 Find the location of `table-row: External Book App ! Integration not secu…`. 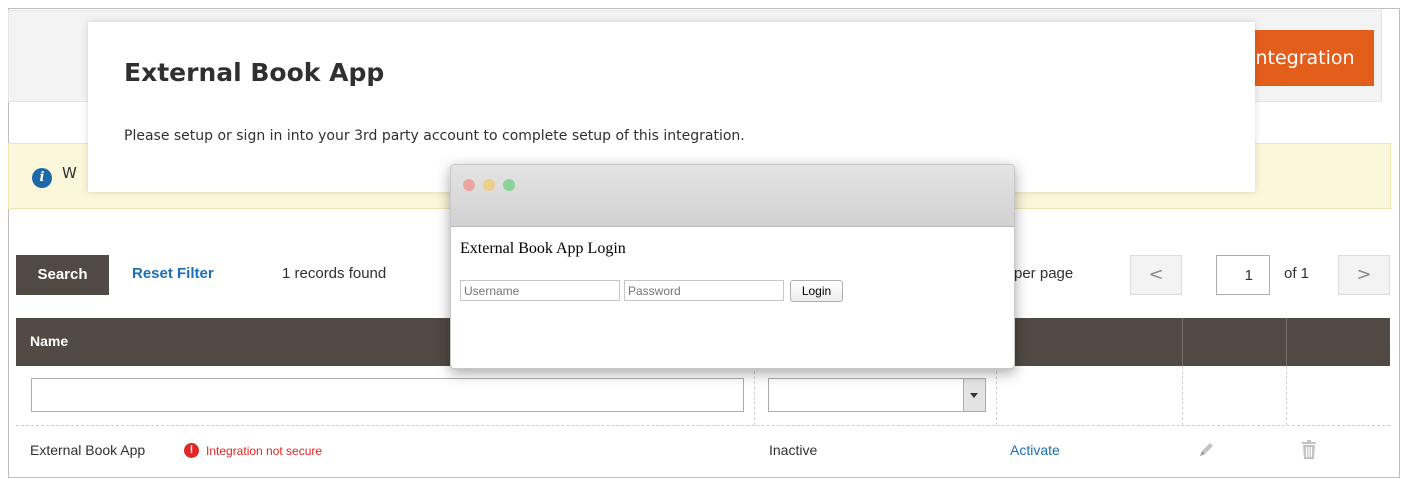

table-row: External Book App ! Integration not secu… is located at coordinates (703, 451).